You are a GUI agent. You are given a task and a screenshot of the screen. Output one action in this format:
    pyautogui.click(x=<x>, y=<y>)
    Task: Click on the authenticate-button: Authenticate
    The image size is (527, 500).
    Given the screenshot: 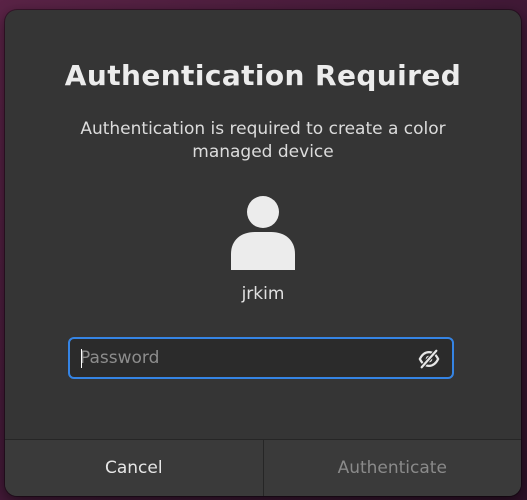 What is the action you would take?
    pyautogui.click(x=392, y=468)
    